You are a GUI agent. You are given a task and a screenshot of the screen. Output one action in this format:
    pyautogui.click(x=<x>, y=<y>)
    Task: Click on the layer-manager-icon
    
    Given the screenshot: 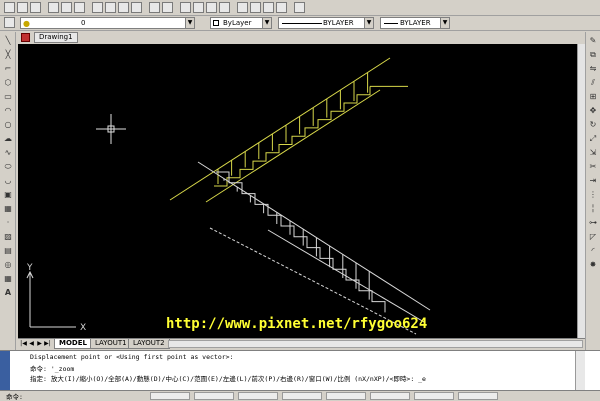 What is the action you would take?
    pyautogui.click(x=9, y=22)
    